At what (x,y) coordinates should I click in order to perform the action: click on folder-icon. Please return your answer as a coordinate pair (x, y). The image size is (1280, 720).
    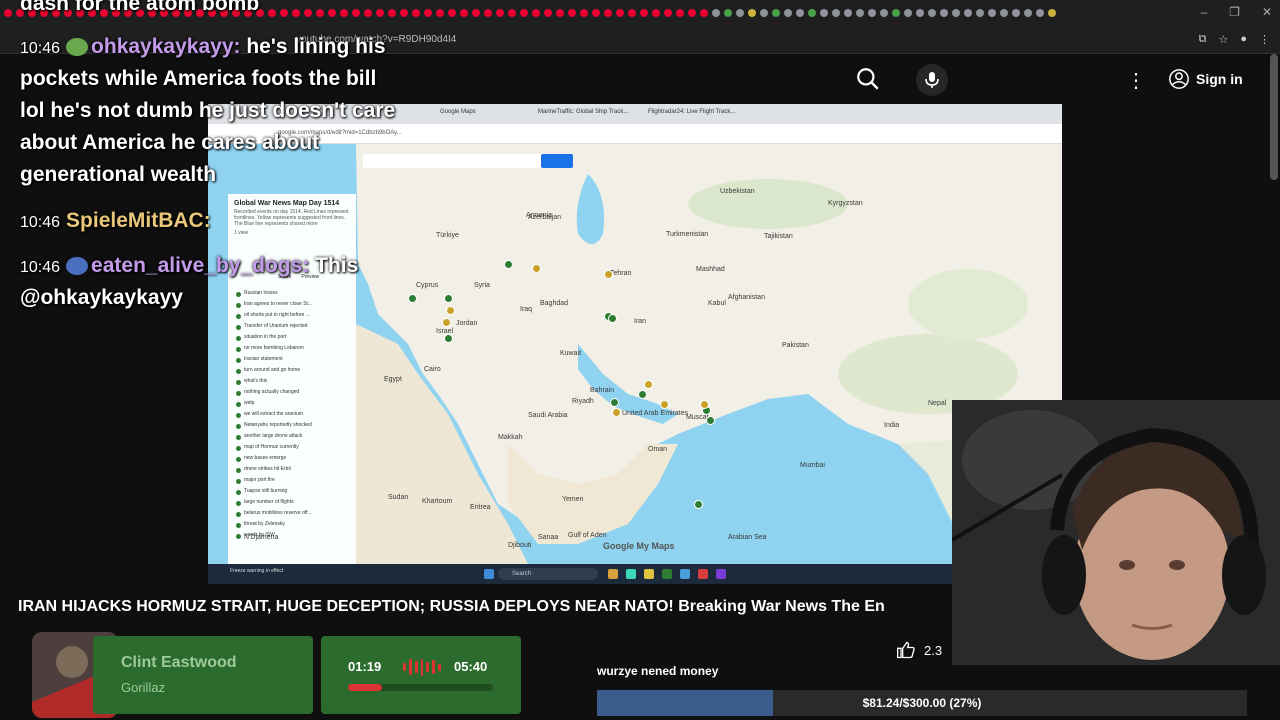
    Looking at the image, I should click on (649, 574).